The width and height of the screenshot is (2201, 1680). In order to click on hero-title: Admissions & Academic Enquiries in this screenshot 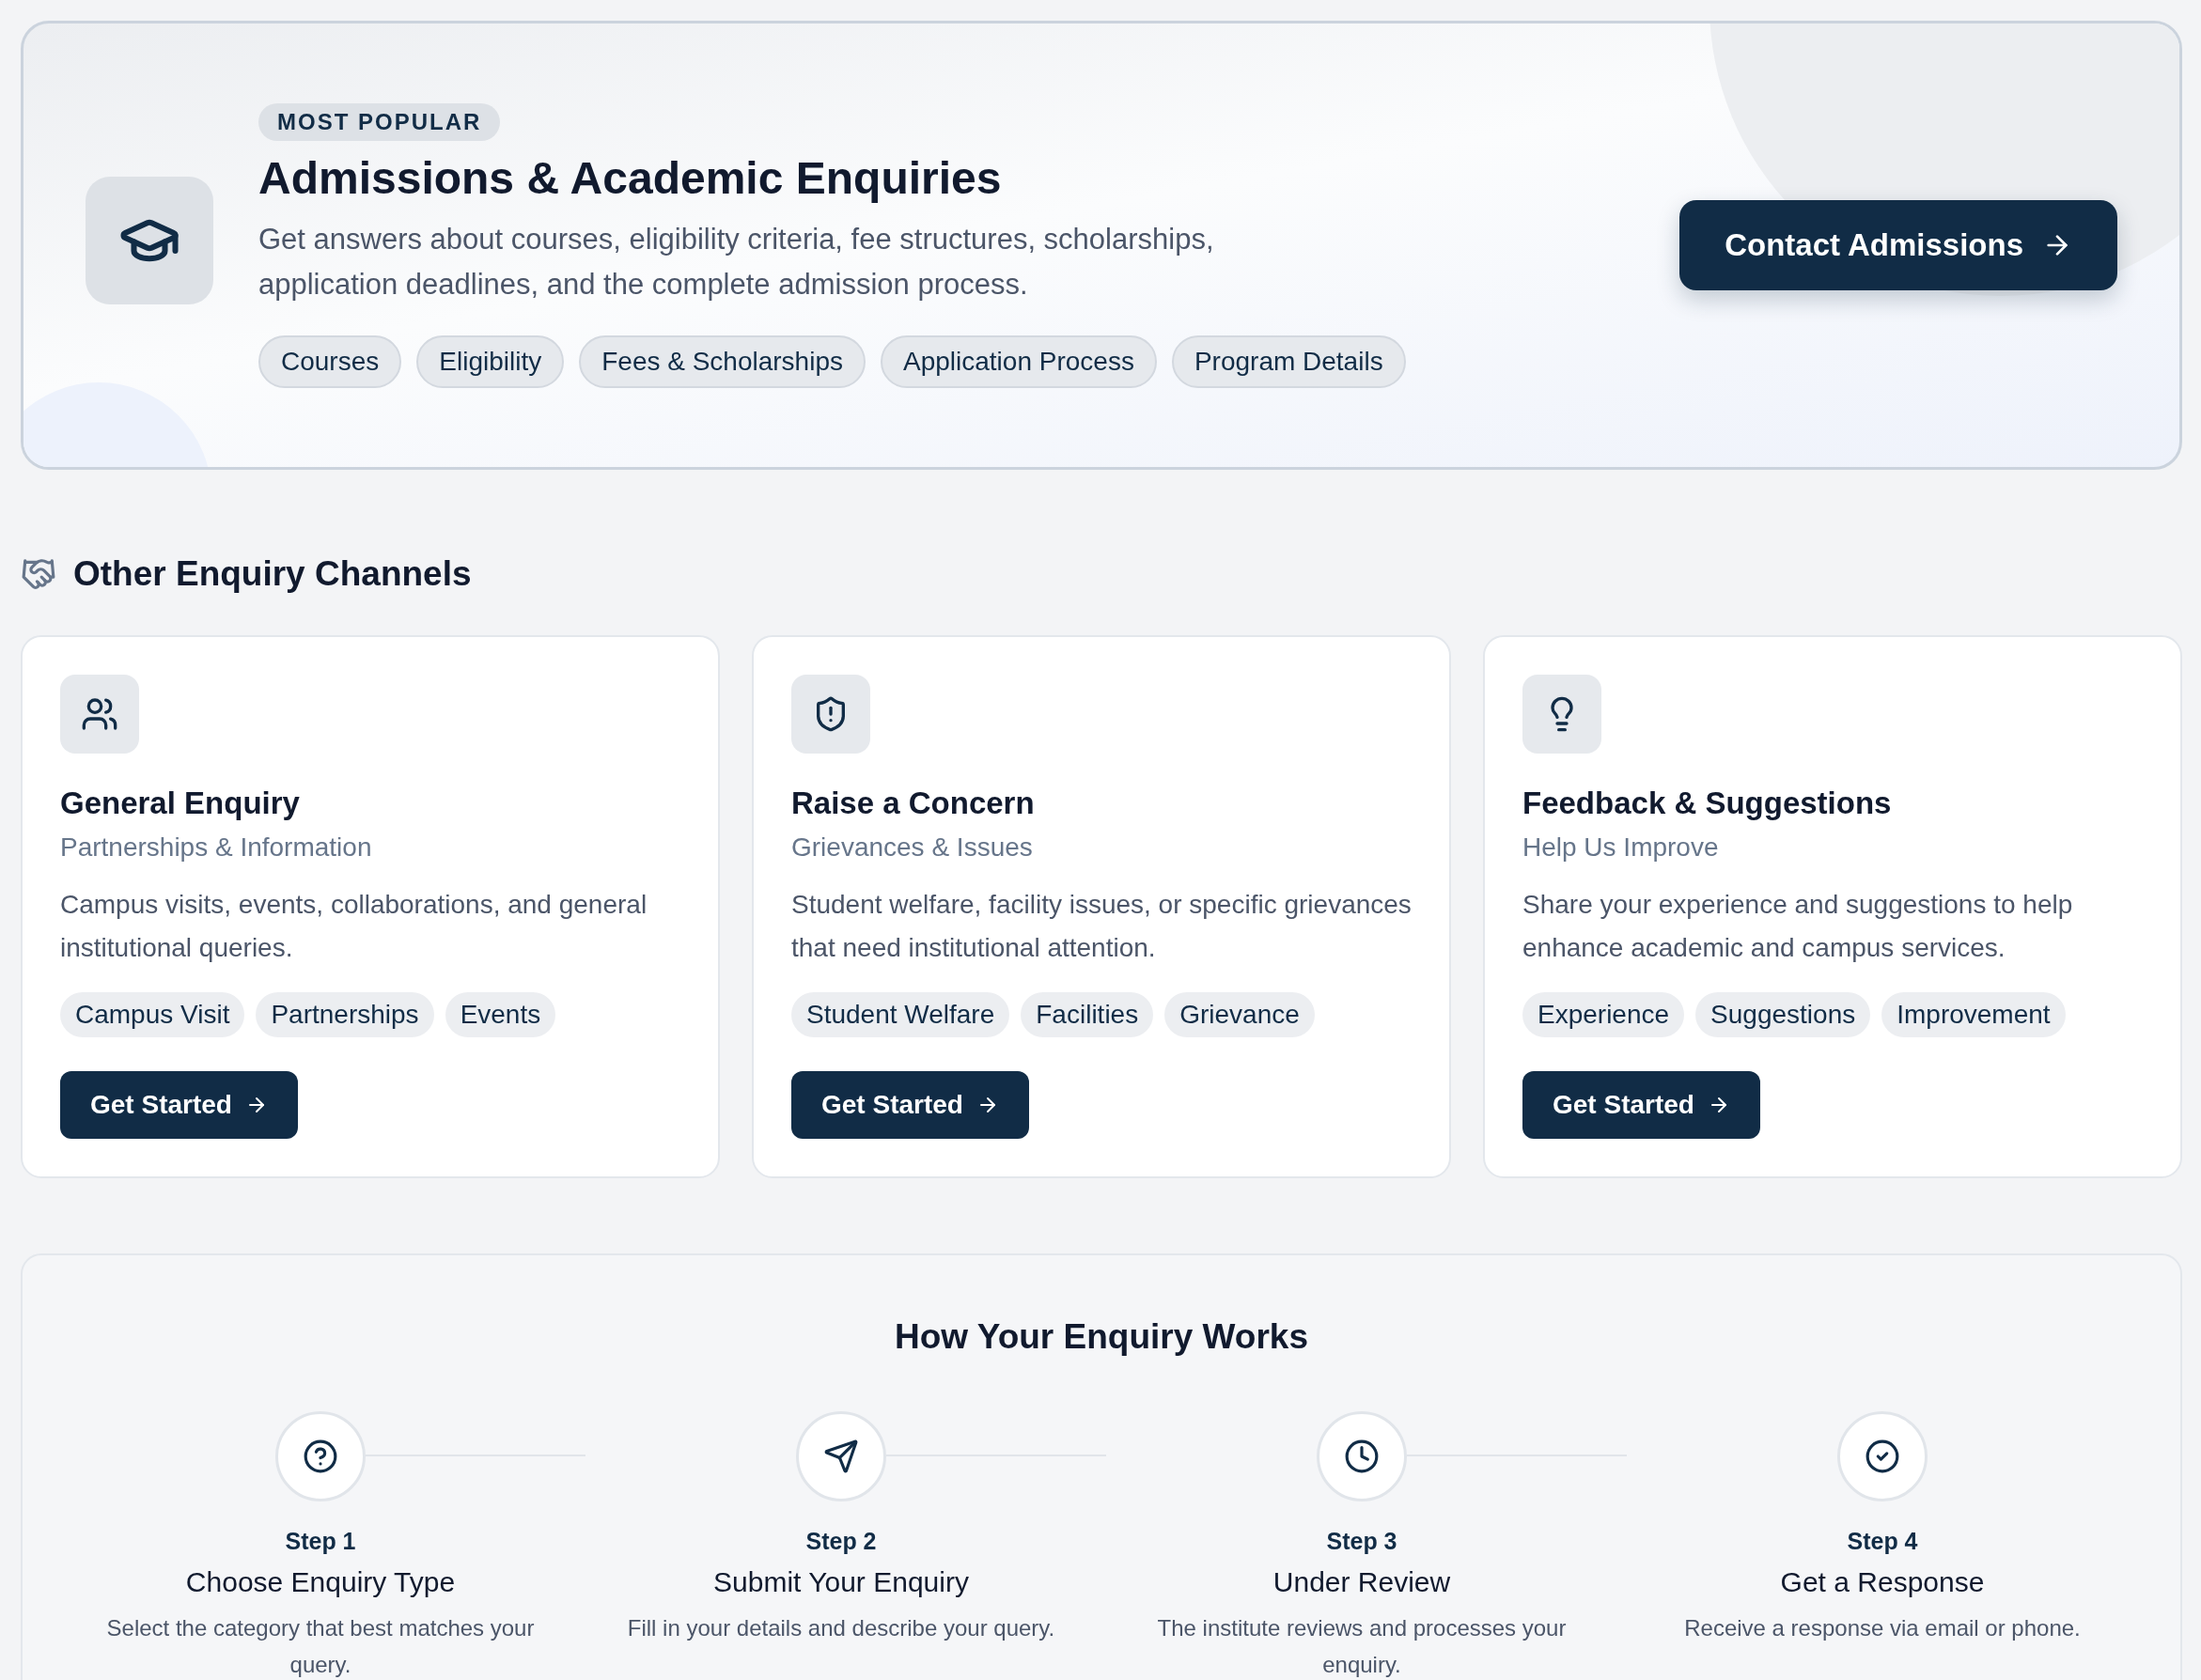, I will do `click(630, 177)`.